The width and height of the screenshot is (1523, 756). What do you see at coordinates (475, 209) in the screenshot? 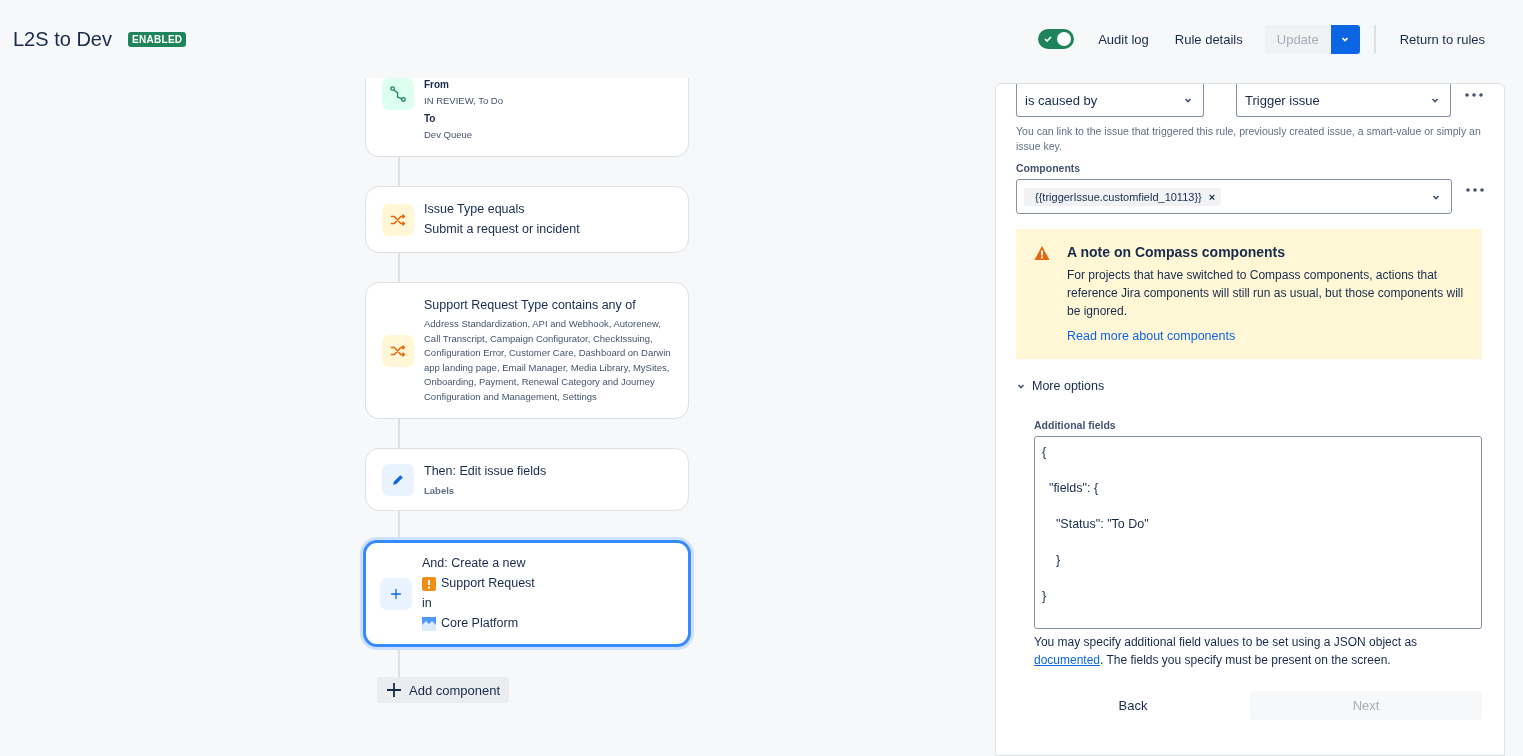
I see `card-text: Issue Type equals` at bounding box center [475, 209].